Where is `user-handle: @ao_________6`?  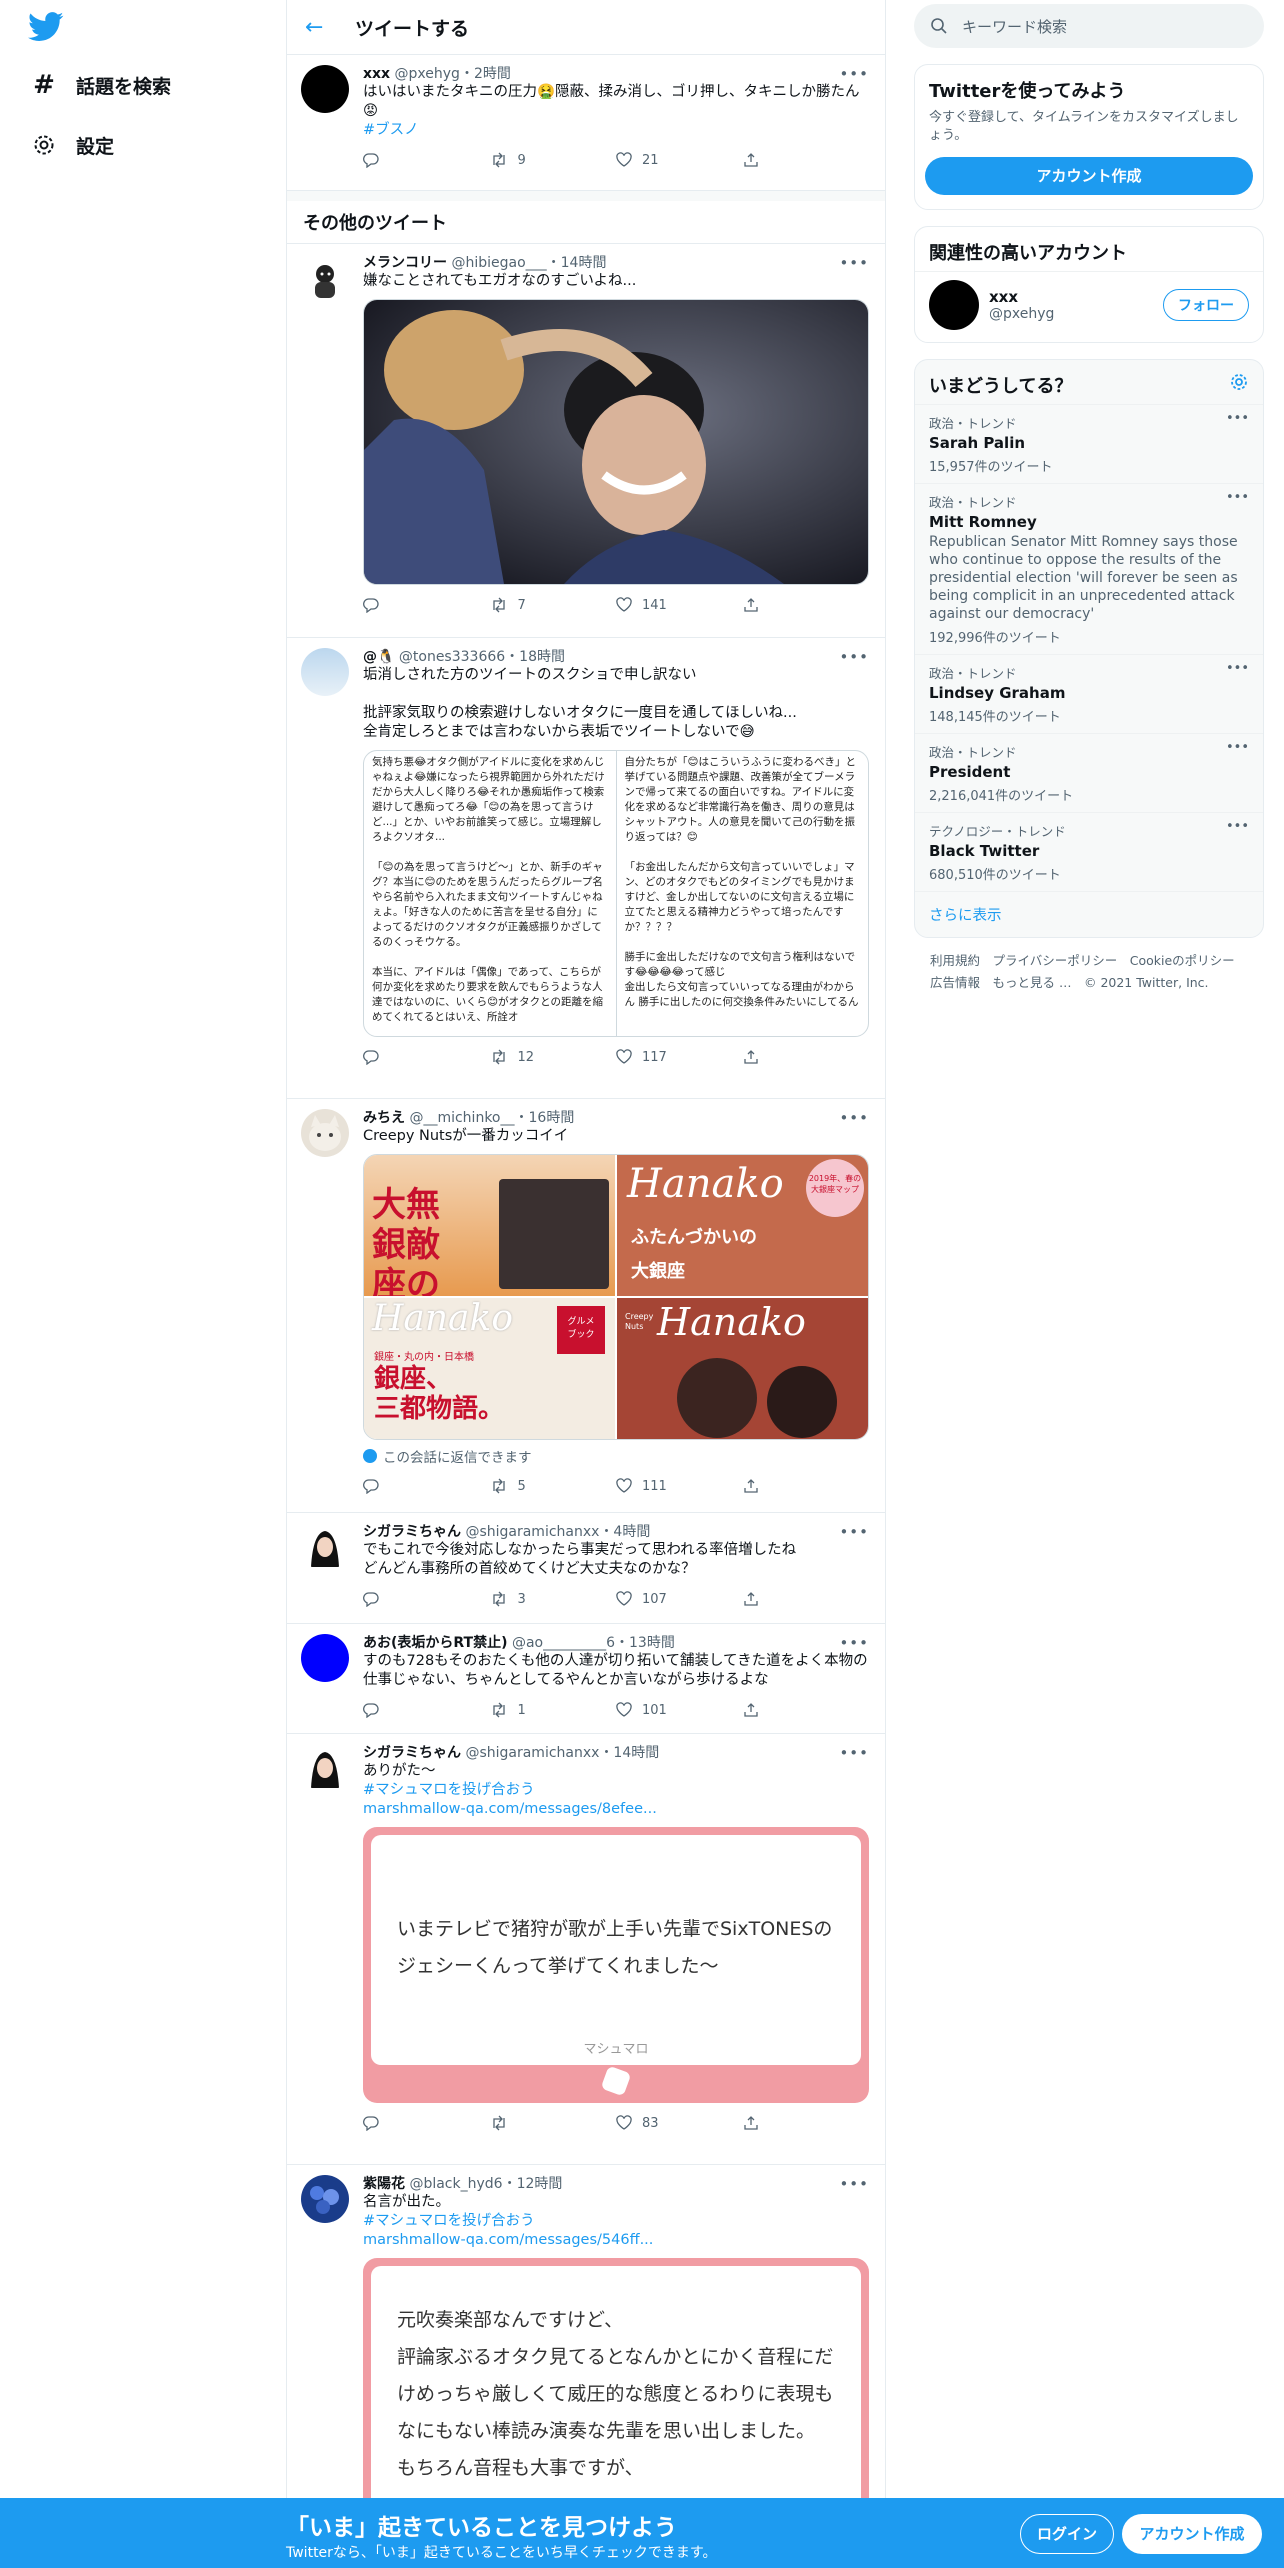
user-handle: @ao_________6 is located at coordinates (563, 1643).